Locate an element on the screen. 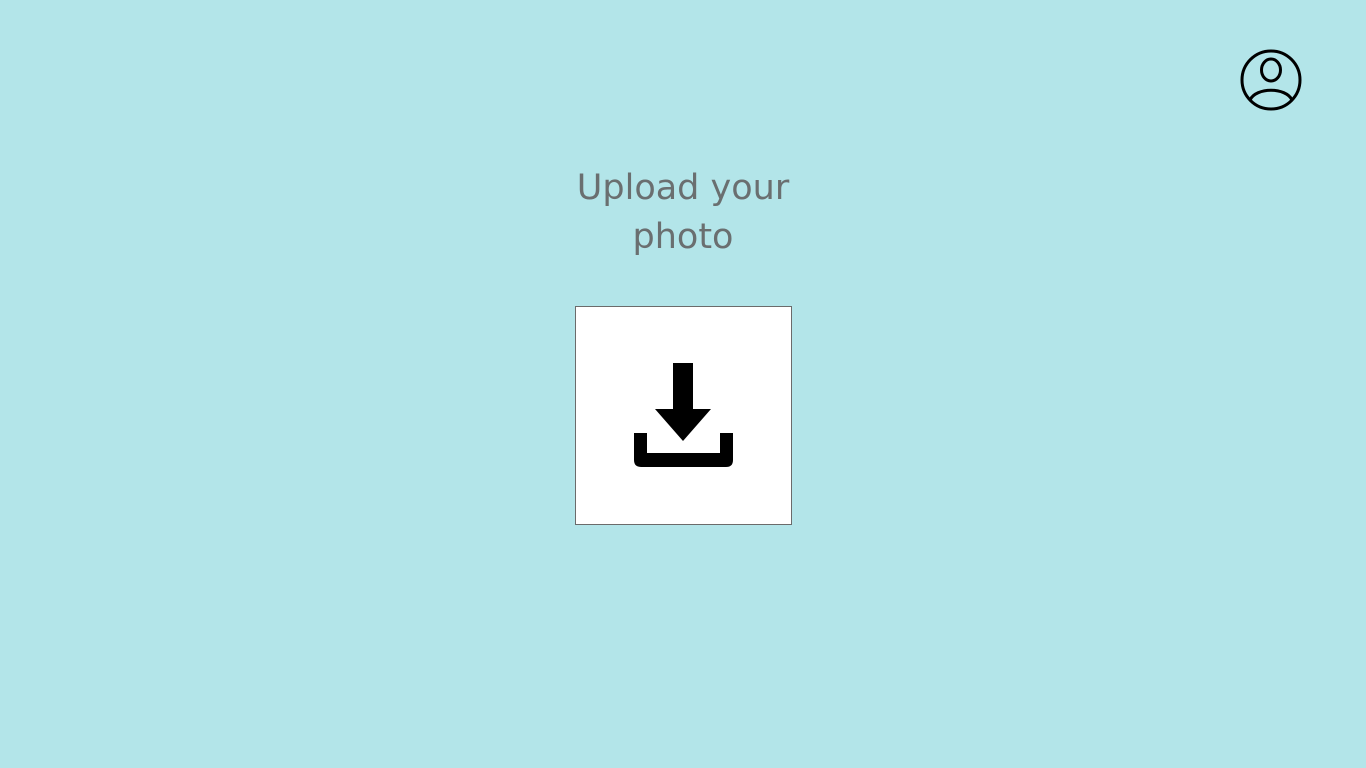 Image resolution: width=1366 pixels, height=768 pixels. page-title: Upload your photo is located at coordinates (683, 213).